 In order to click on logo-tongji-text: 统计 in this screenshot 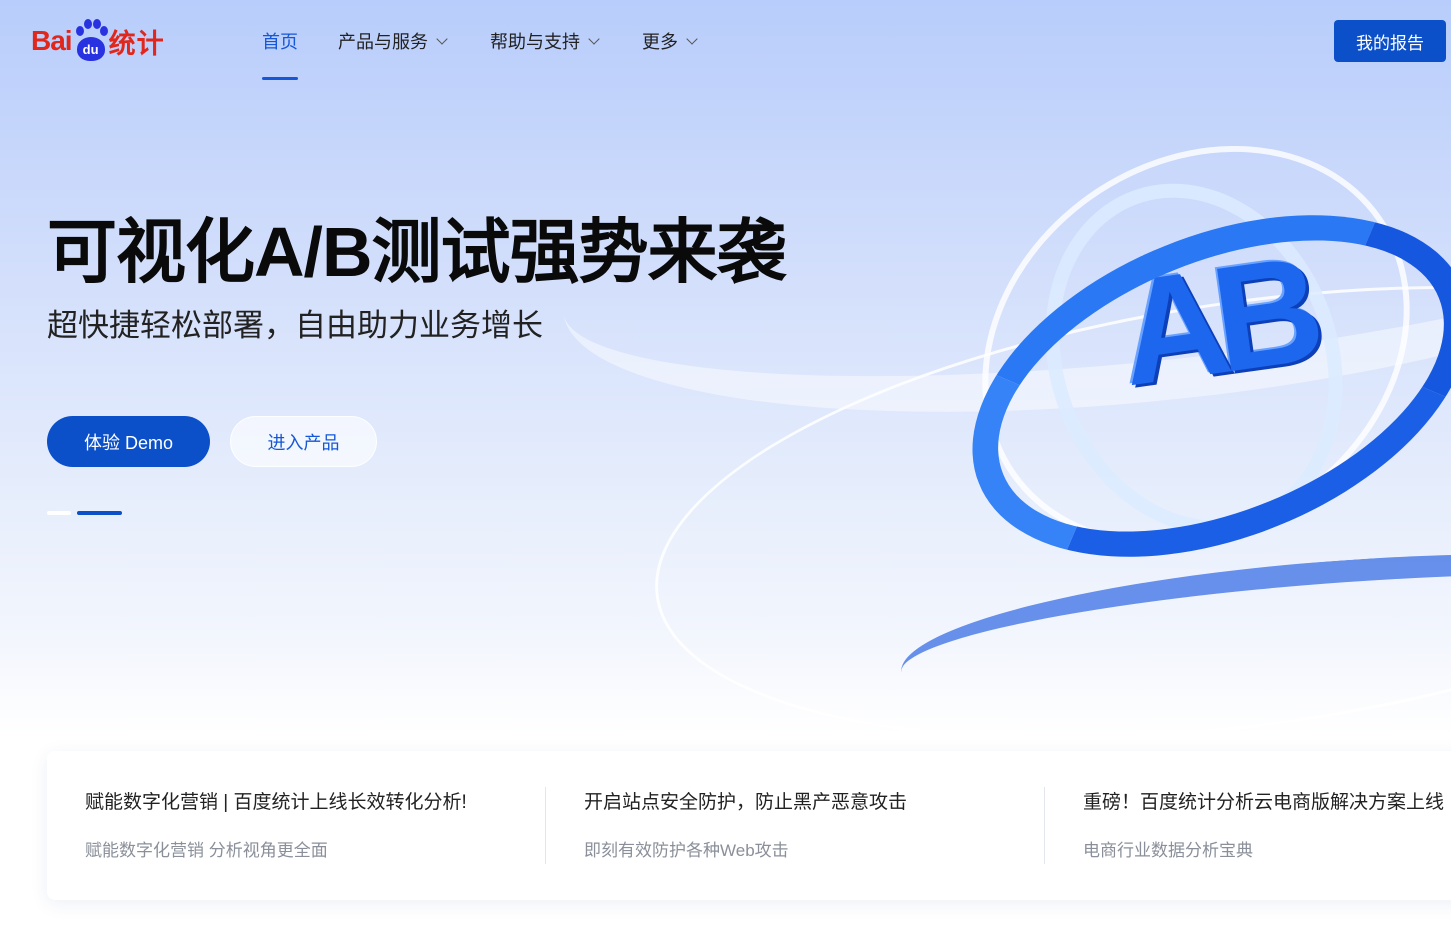, I will do `click(136, 43)`.